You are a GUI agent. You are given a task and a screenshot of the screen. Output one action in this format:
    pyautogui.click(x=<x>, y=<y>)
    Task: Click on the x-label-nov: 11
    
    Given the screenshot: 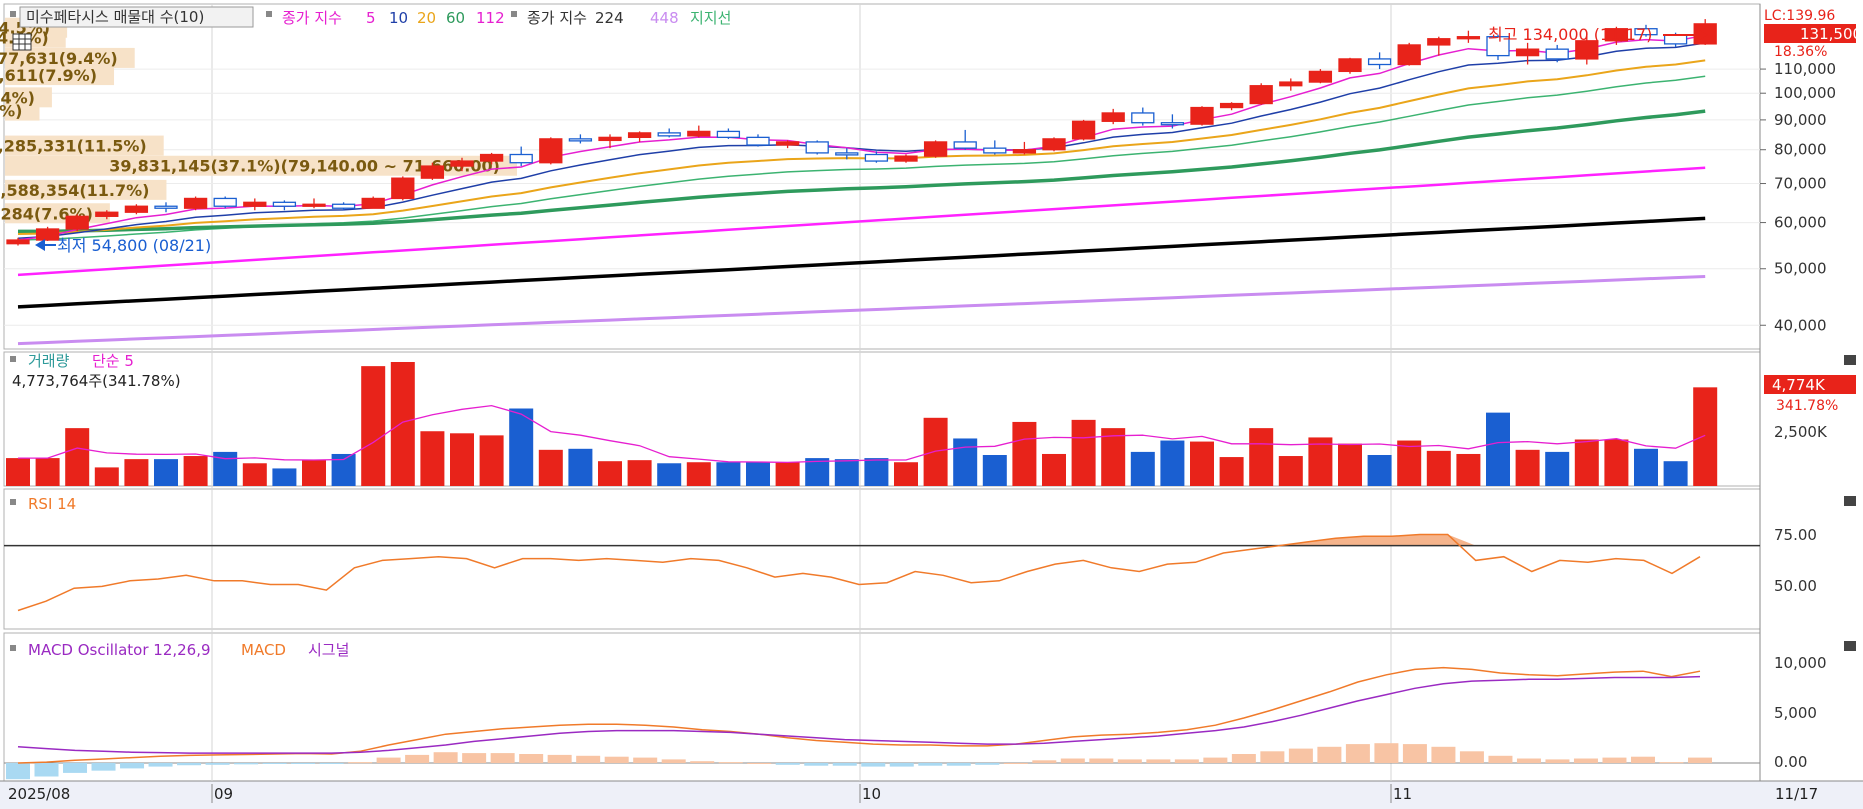 What is the action you would take?
    pyautogui.click(x=1402, y=794)
    